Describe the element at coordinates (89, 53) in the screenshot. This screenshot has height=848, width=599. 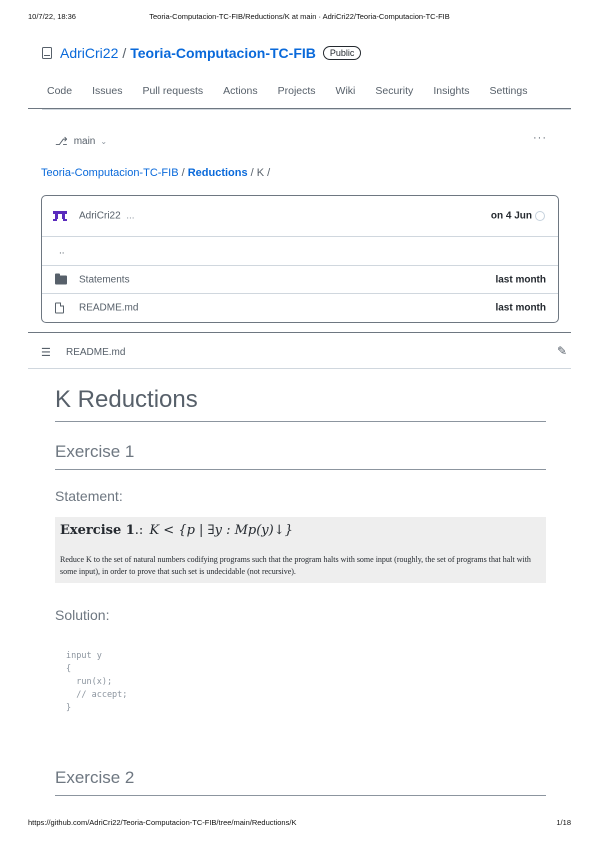
I see `repo-owner-link: AdriCri22` at that location.